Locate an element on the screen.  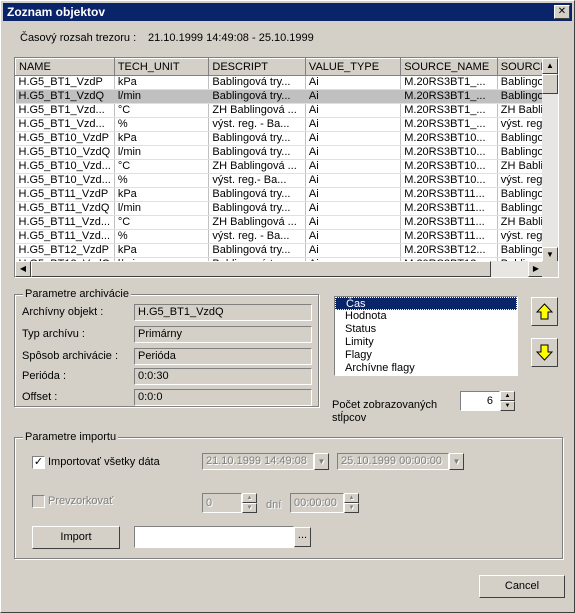
scroll-up-icon: ▲ is located at coordinates (550, 66).